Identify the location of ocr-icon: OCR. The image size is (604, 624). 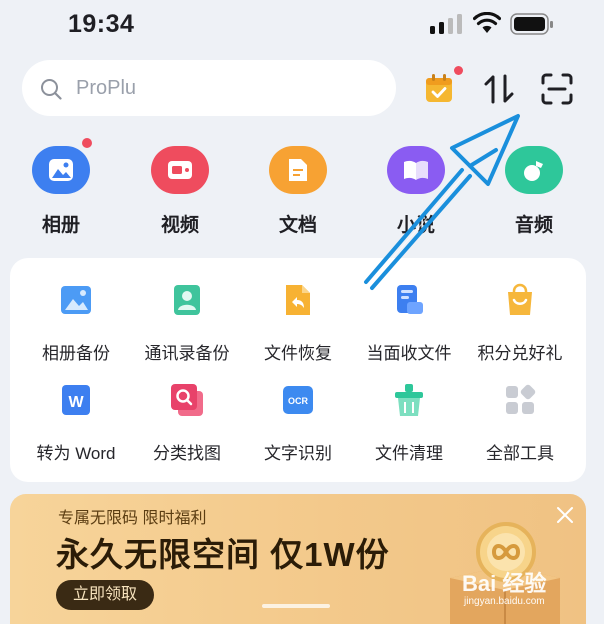
(298, 400).